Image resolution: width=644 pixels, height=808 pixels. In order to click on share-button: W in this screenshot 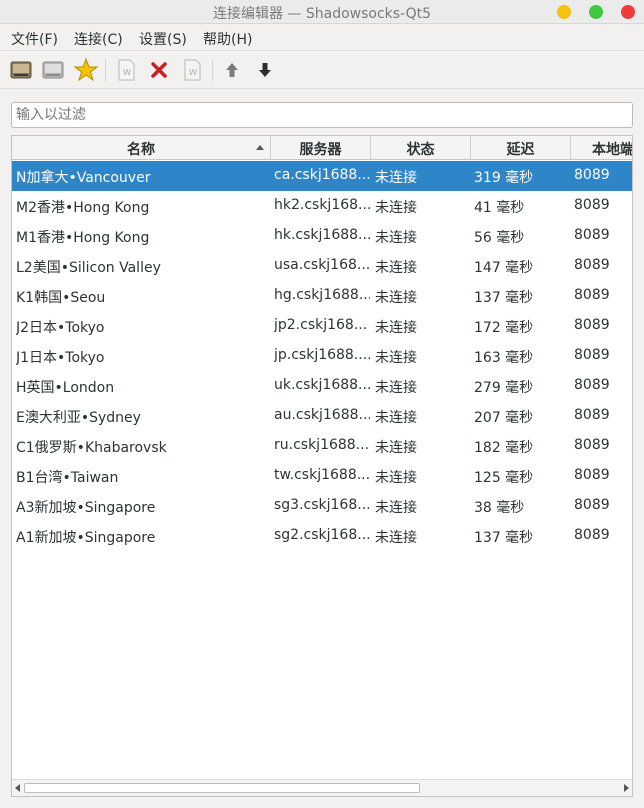, I will do `click(192, 70)`.